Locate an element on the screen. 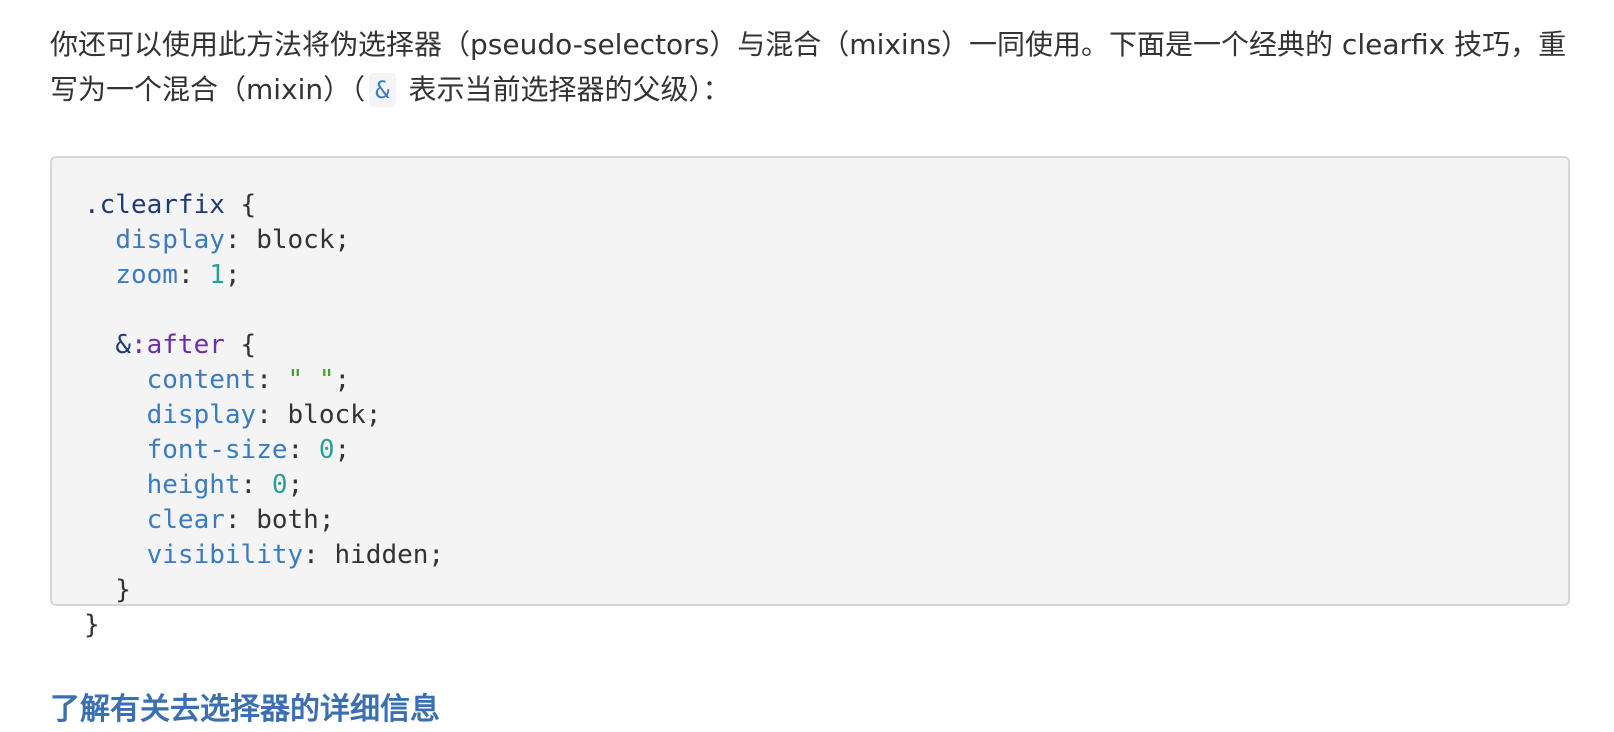 This screenshot has width=1614, height=732. code-line-close-outer: } is located at coordinates (92, 625).